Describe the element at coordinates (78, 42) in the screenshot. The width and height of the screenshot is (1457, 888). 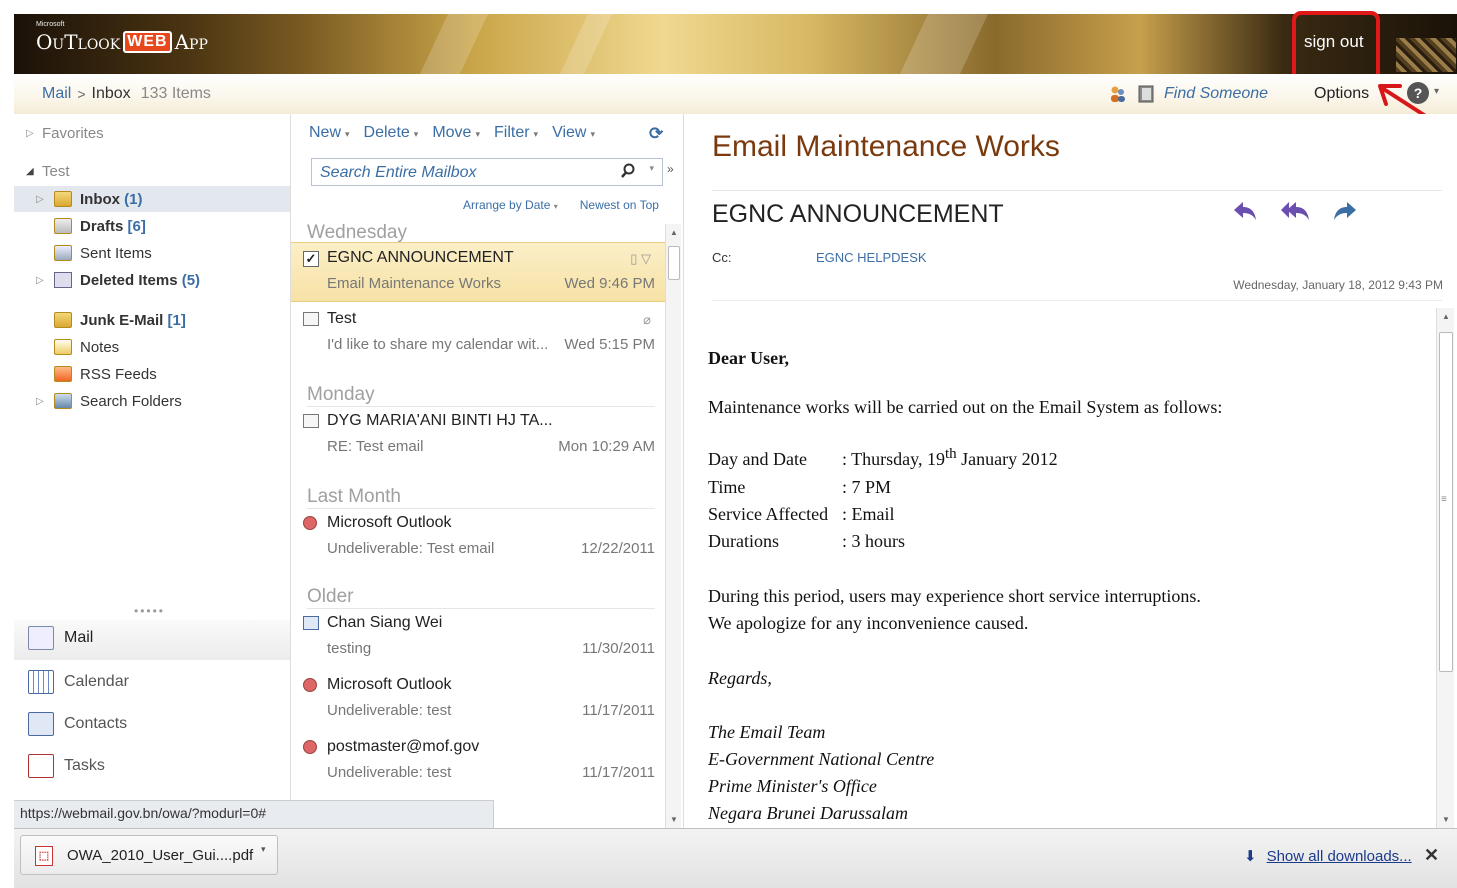
I see `logo-outlook-text: OuTlook` at that location.